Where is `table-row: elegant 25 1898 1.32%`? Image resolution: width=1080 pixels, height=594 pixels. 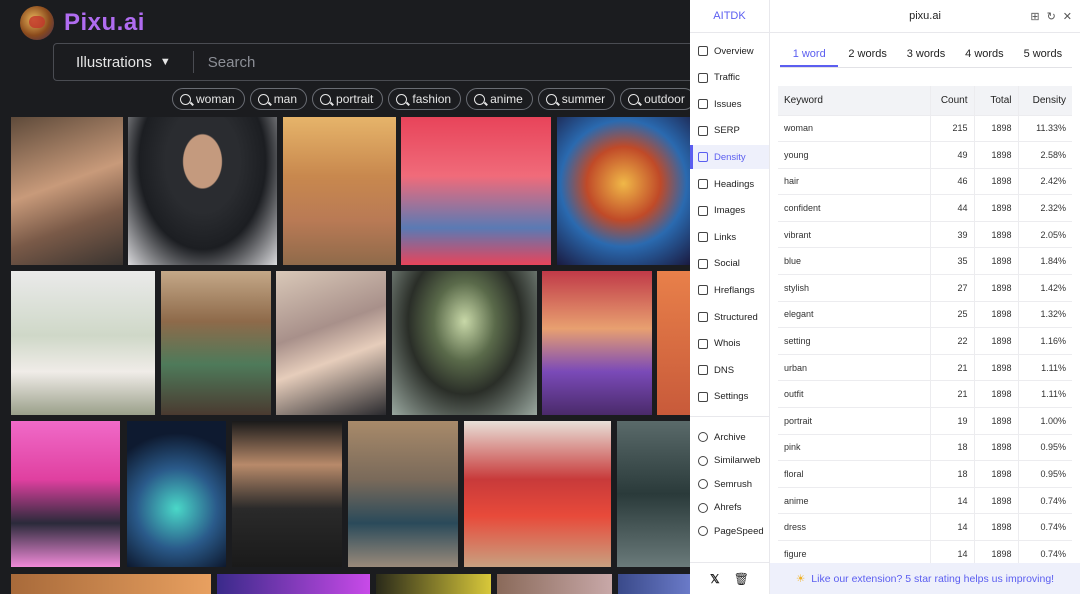
table-row: elegant 25 1898 1.32% is located at coordinates (925, 314).